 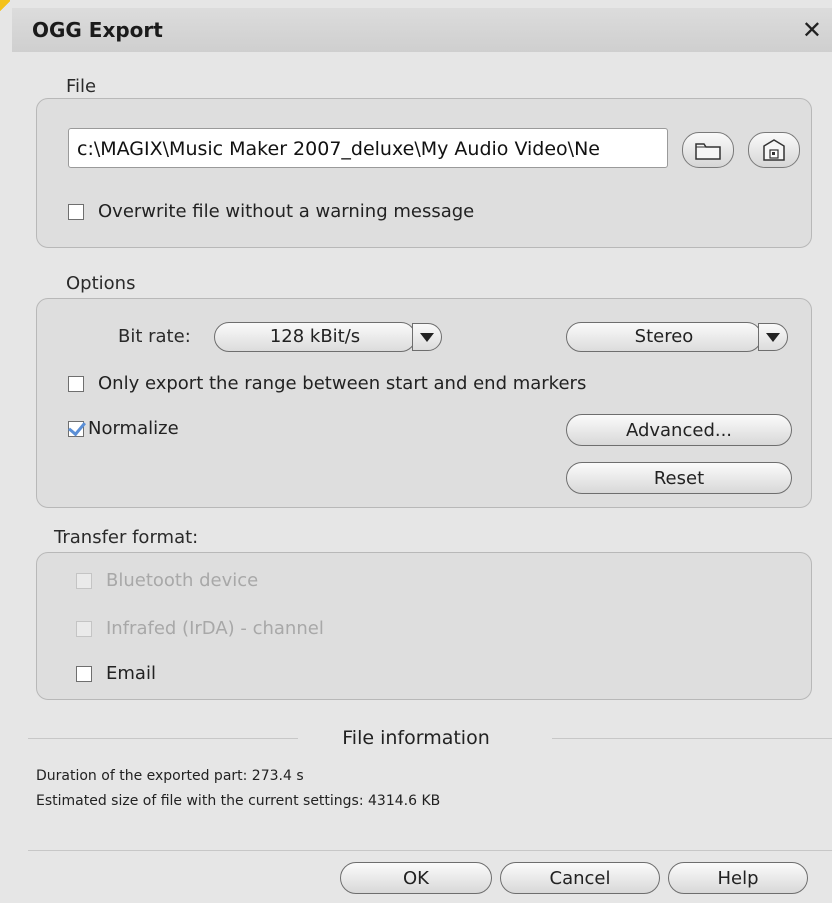 I want to click on bluetooth-label: Bluetooth device, so click(x=182, y=580).